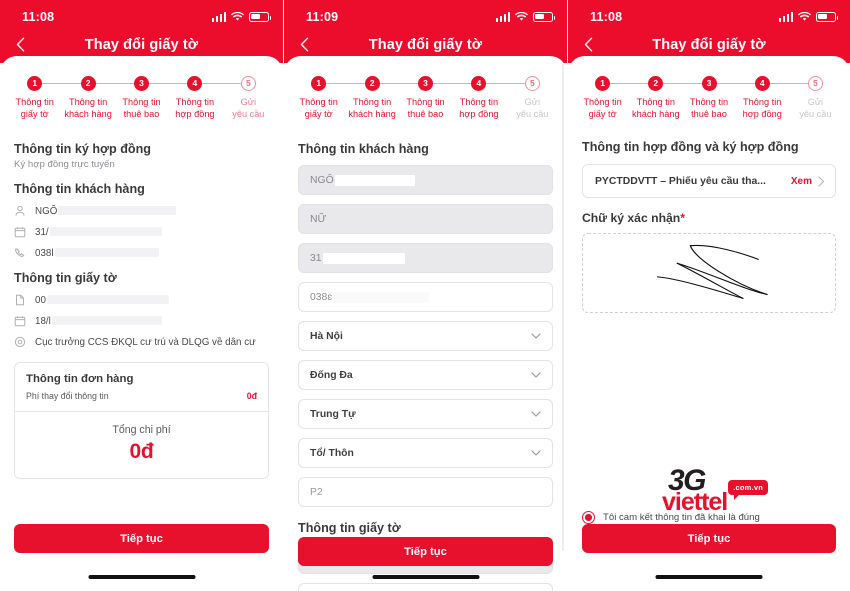 This screenshot has width=850, height=591. I want to click on district-select: Đống Đa, so click(425, 375).